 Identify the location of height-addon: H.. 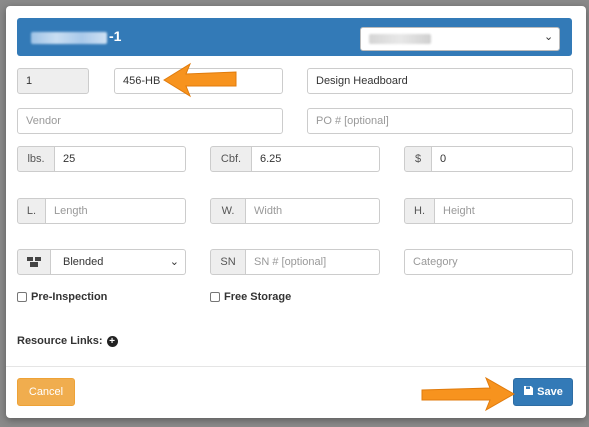
(419, 211).